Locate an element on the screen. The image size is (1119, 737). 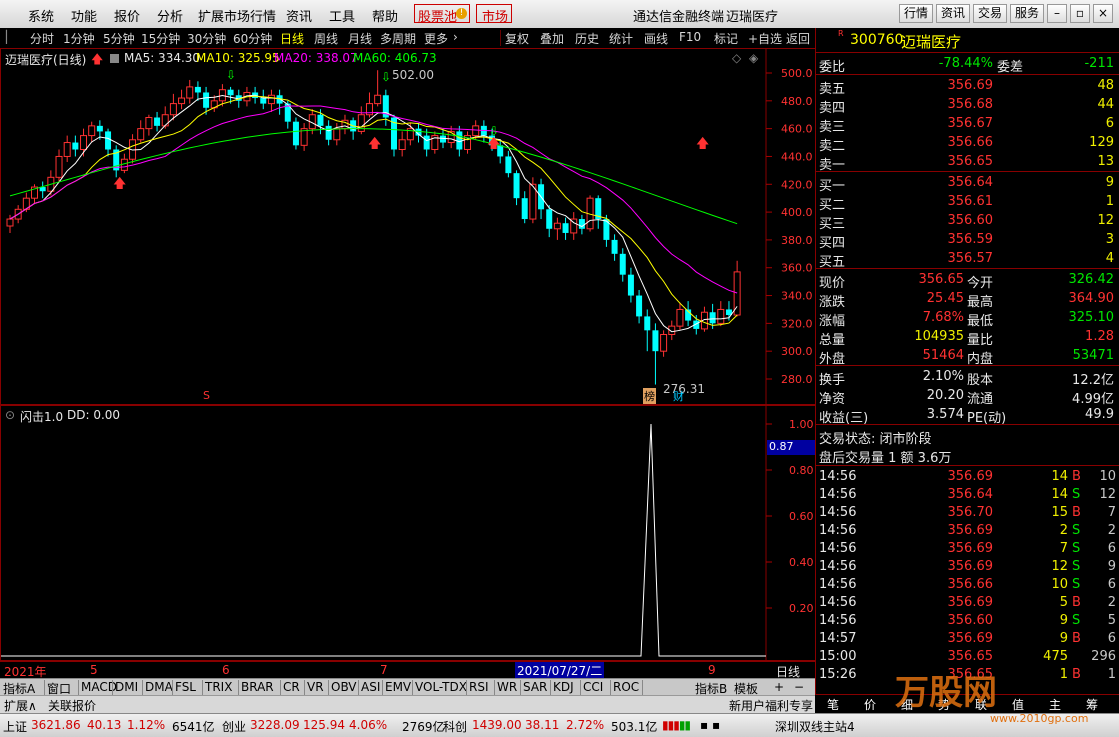
menu-system: 系统 is located at coordinates (41, 15).